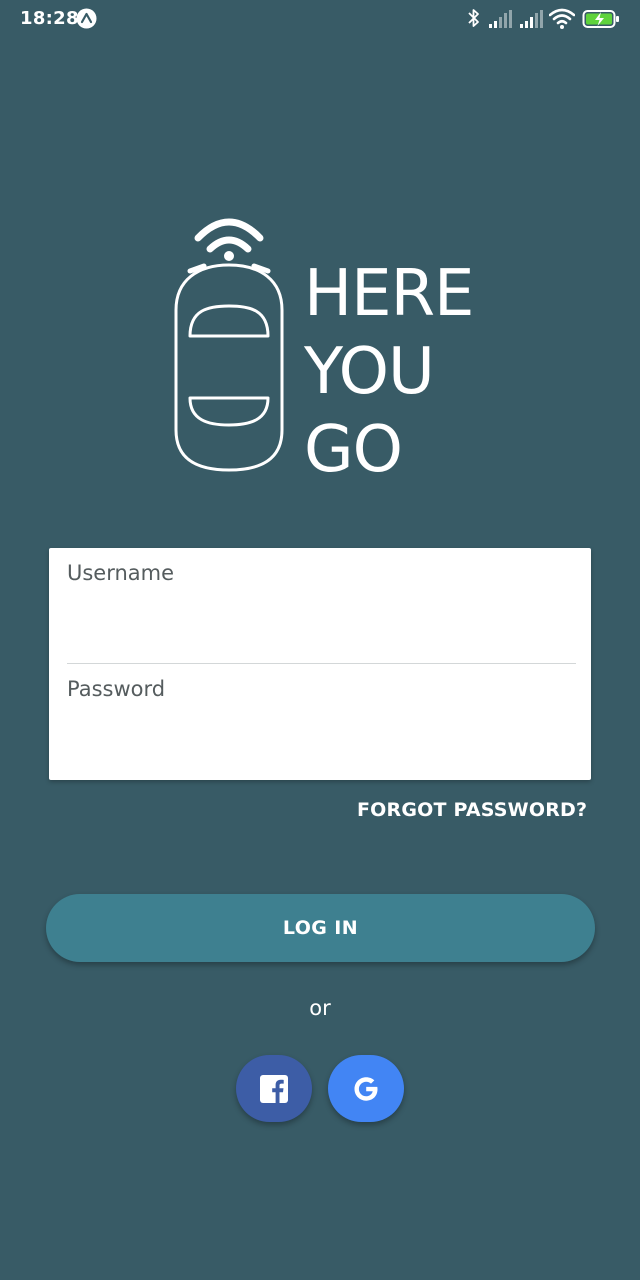 Image resolution: width=640 pixels, height=1280 pixels. I want to click on username-input, so click(323, 625).